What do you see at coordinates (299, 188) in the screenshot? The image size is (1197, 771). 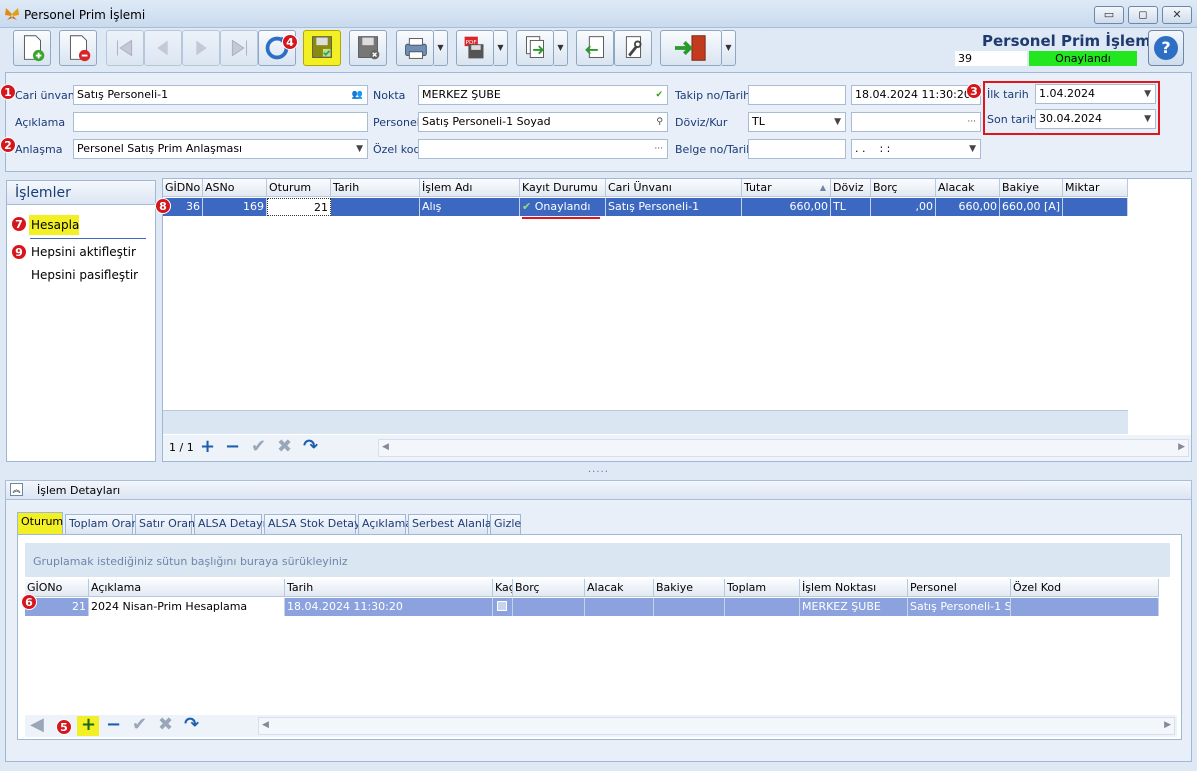 I see `col-oturum: Oturum` at bounding box center [299, 188].